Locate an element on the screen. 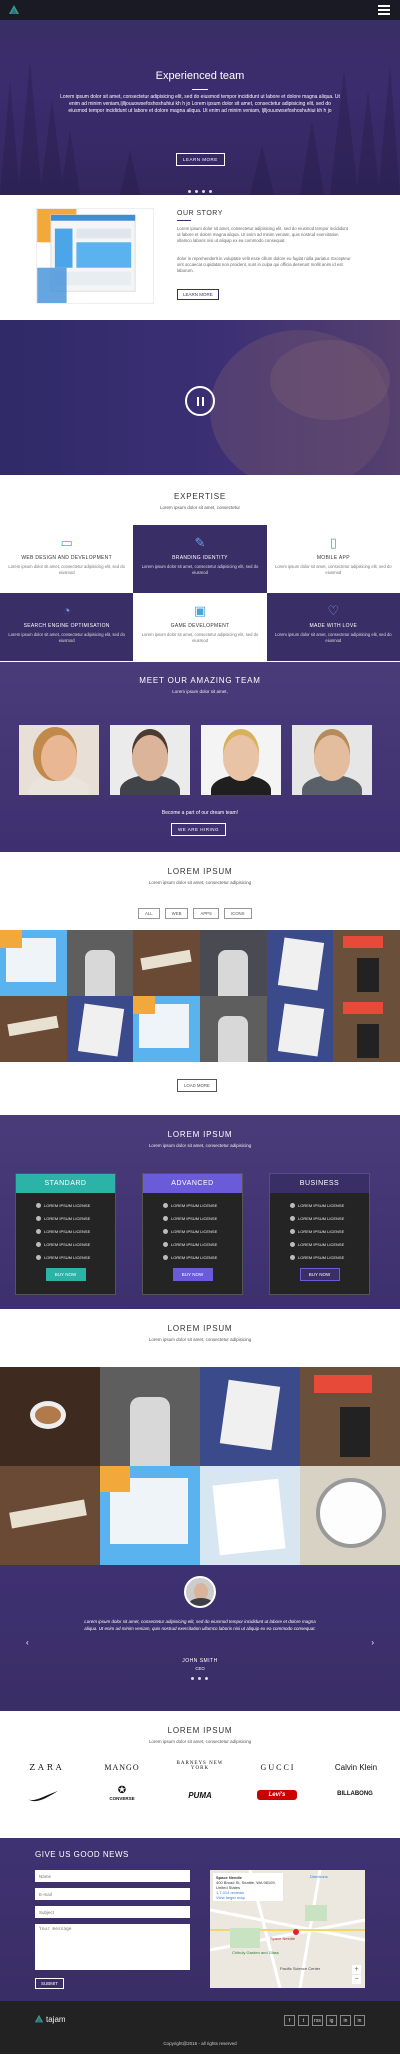 Image resolution: width=400 pixels, height=2055 pixels. learn-more-button: LEARN MORE is located at coordinates (200, 159).